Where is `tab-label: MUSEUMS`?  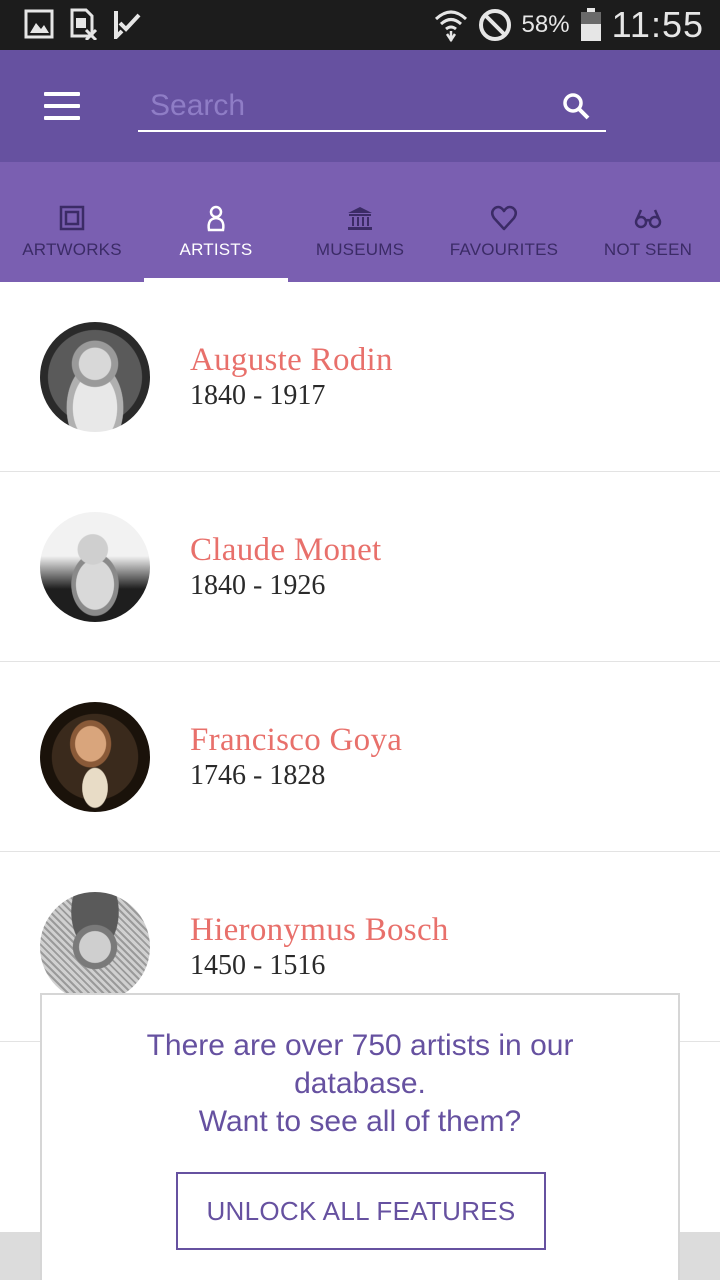 tab-label: MUSEUMS is located at coordinates (360, 249).